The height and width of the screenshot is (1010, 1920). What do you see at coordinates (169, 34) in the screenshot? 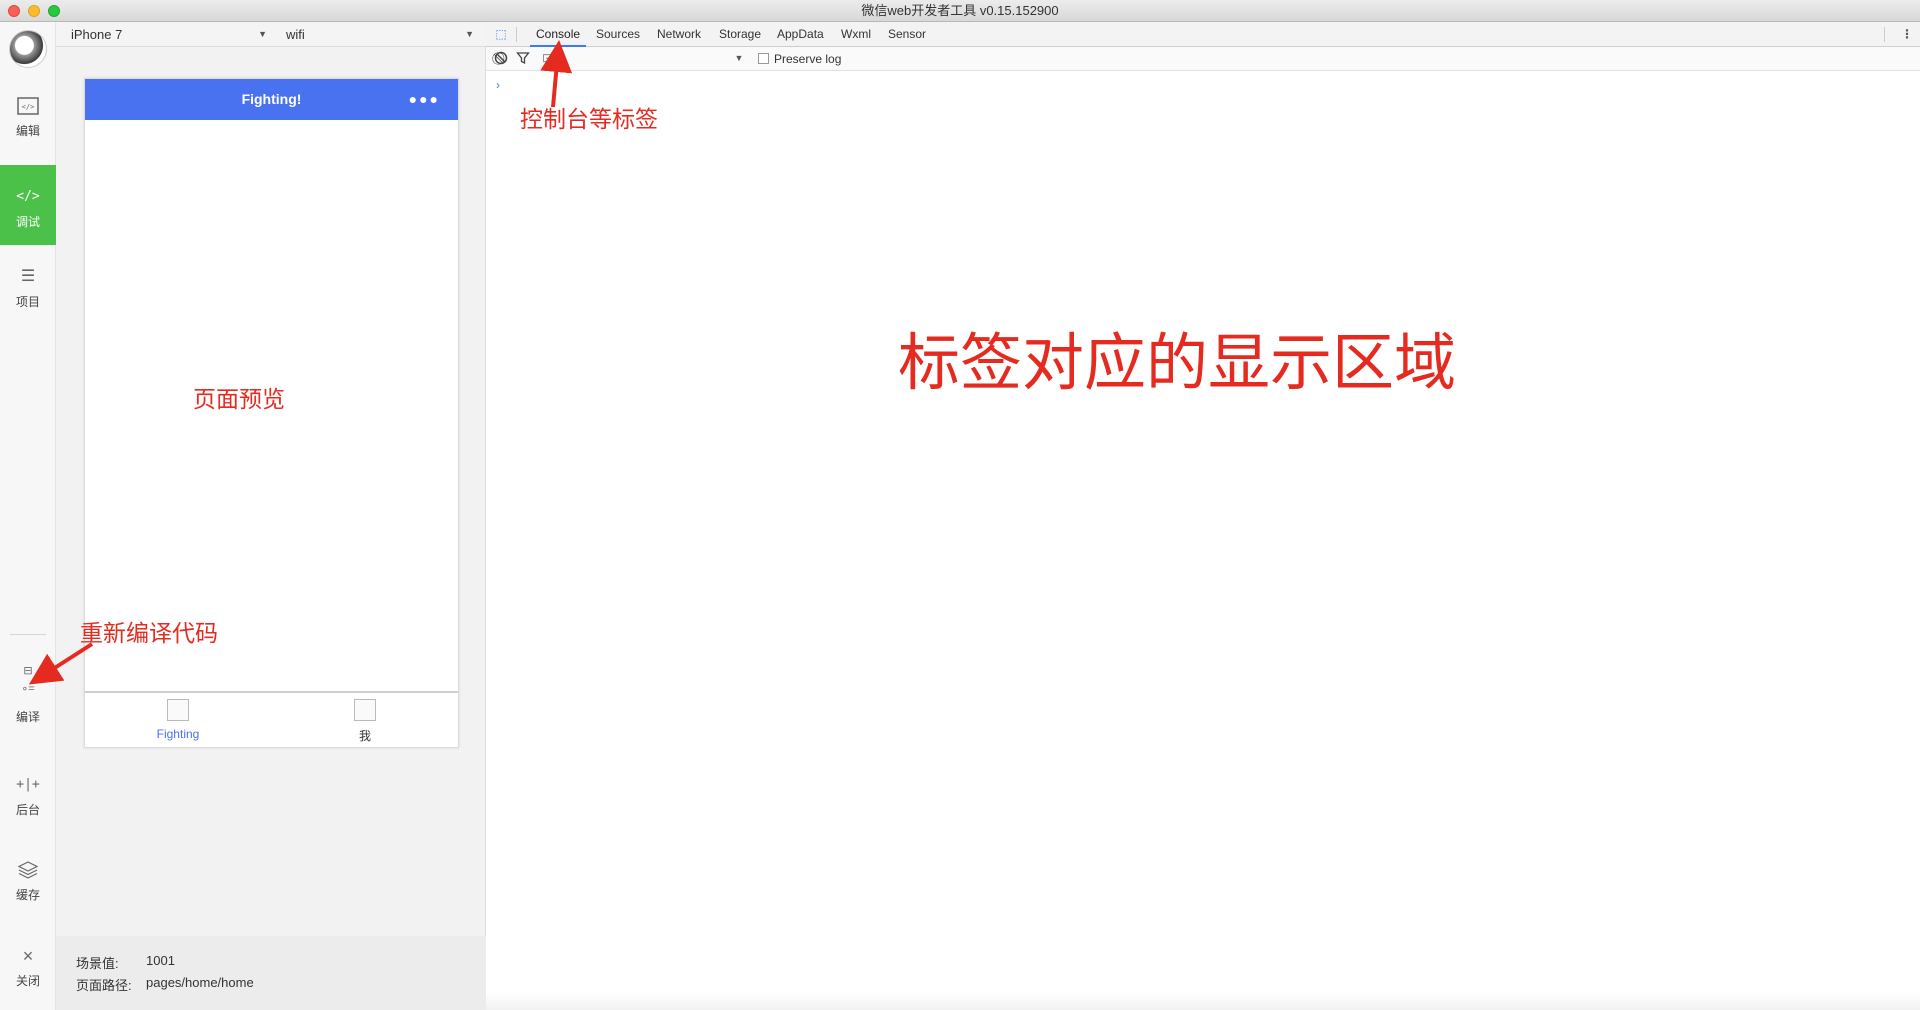
I see `device-select: iPhone 7 ▼` at bounding box center [169, 34].